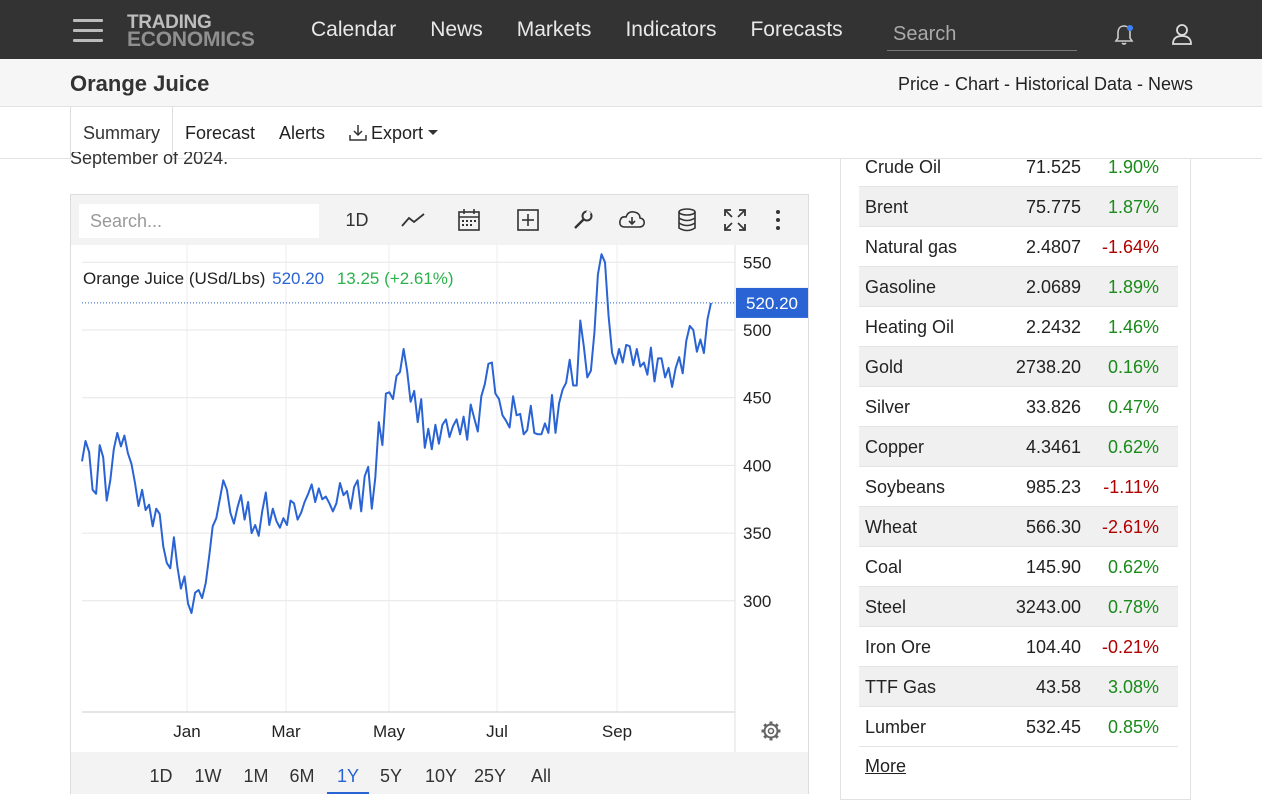 The image size is (1262, 805). Describe the element at coordinates (1053, 447) in the screenshot. I see `commodity-price: 4.3461` at that location.